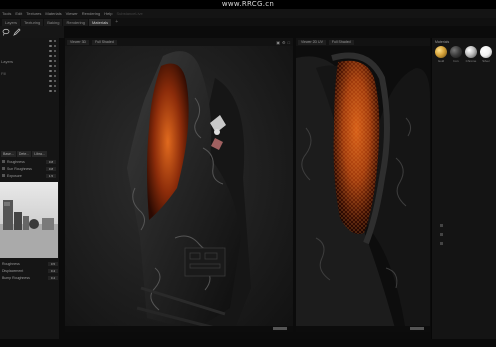  I want to click on viewport-header: Viewer 3D Full Shaded ▣ ⚙ □, so click(179, 42).